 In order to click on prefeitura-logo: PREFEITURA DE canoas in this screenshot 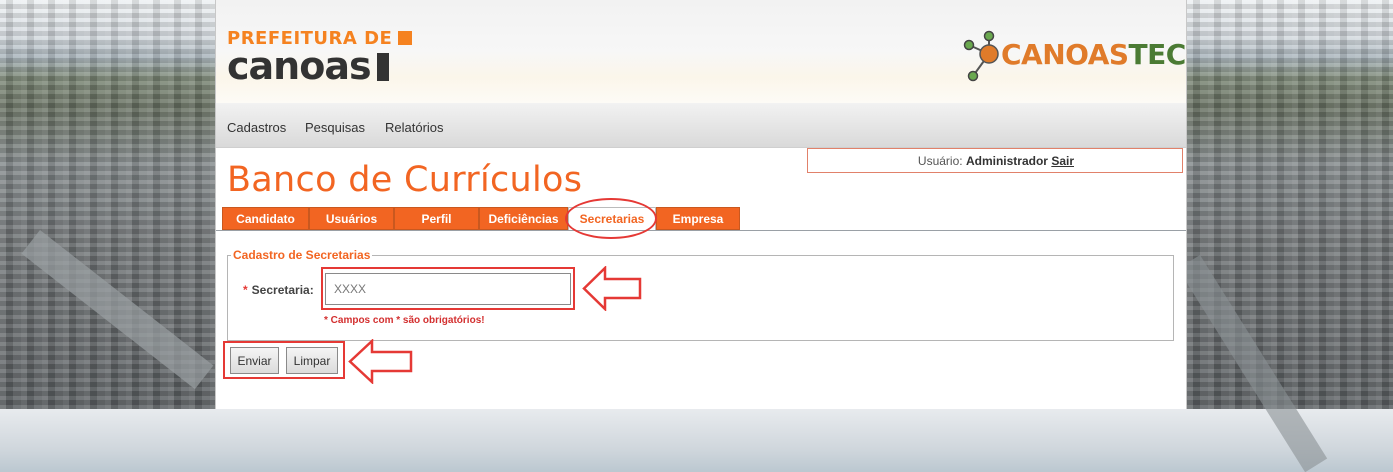, I will do `click(320, 57)`.